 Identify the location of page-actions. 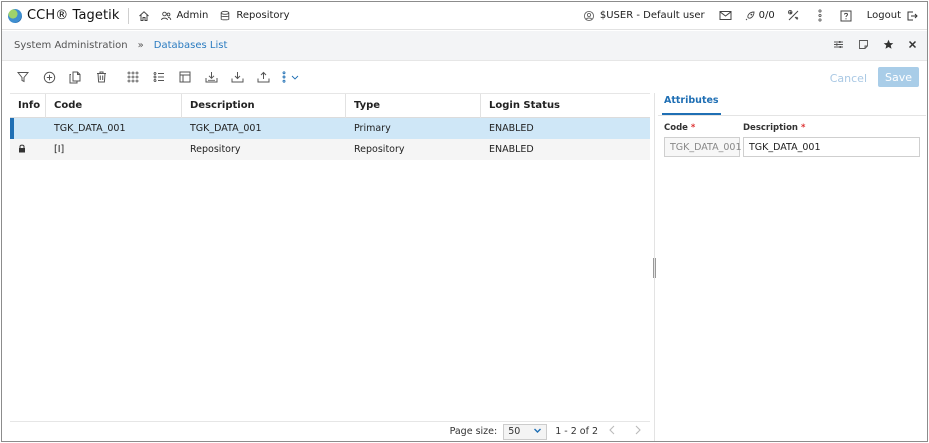
(880, 46).